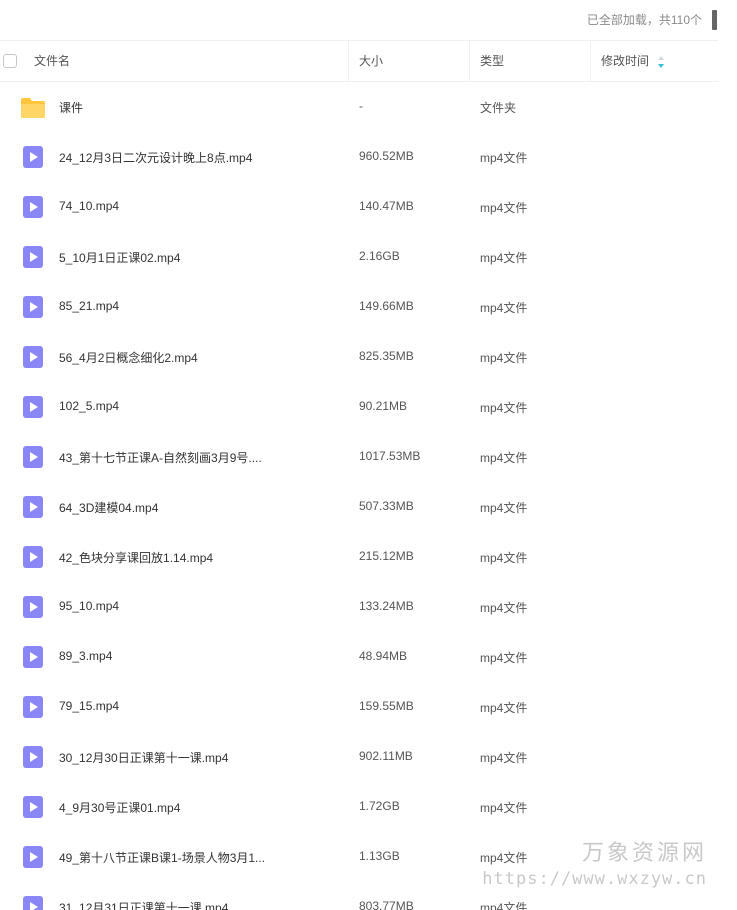 This screenshot has height=910, width=737. I want to click on file-row: 64_3D建模04.mp4 507.33MB mp4文件, so click(359, 507).